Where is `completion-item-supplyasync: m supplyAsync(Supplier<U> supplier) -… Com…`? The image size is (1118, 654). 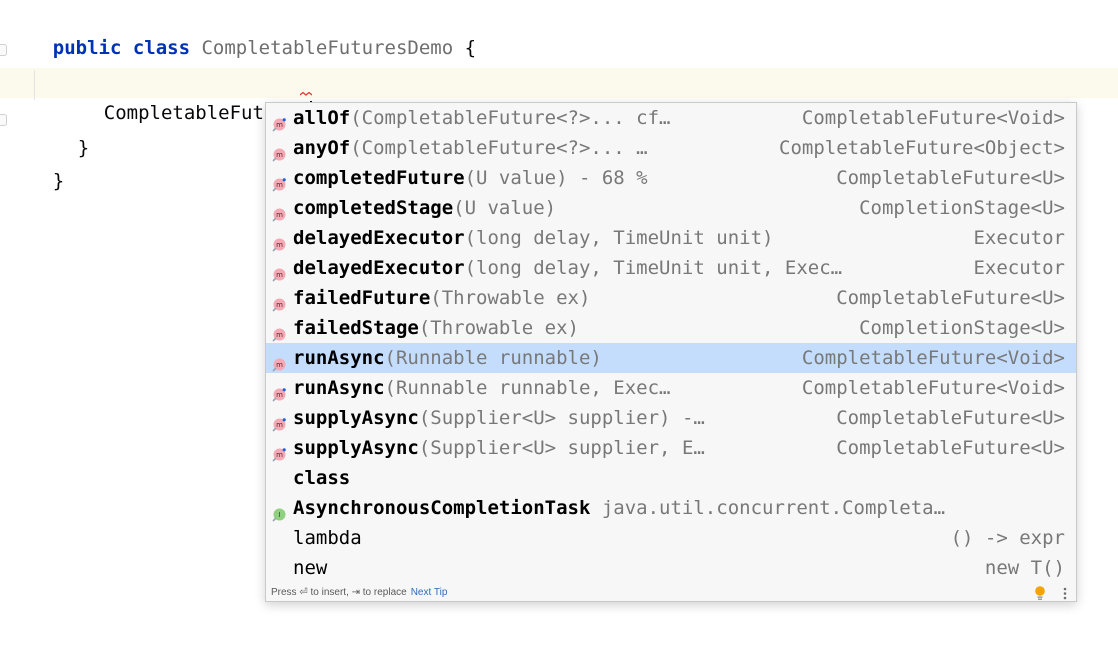
completion-item-supplyasync: m supplyAsync(Supplier<U> supplier) -… Com… is located at coordinates (671, 418).